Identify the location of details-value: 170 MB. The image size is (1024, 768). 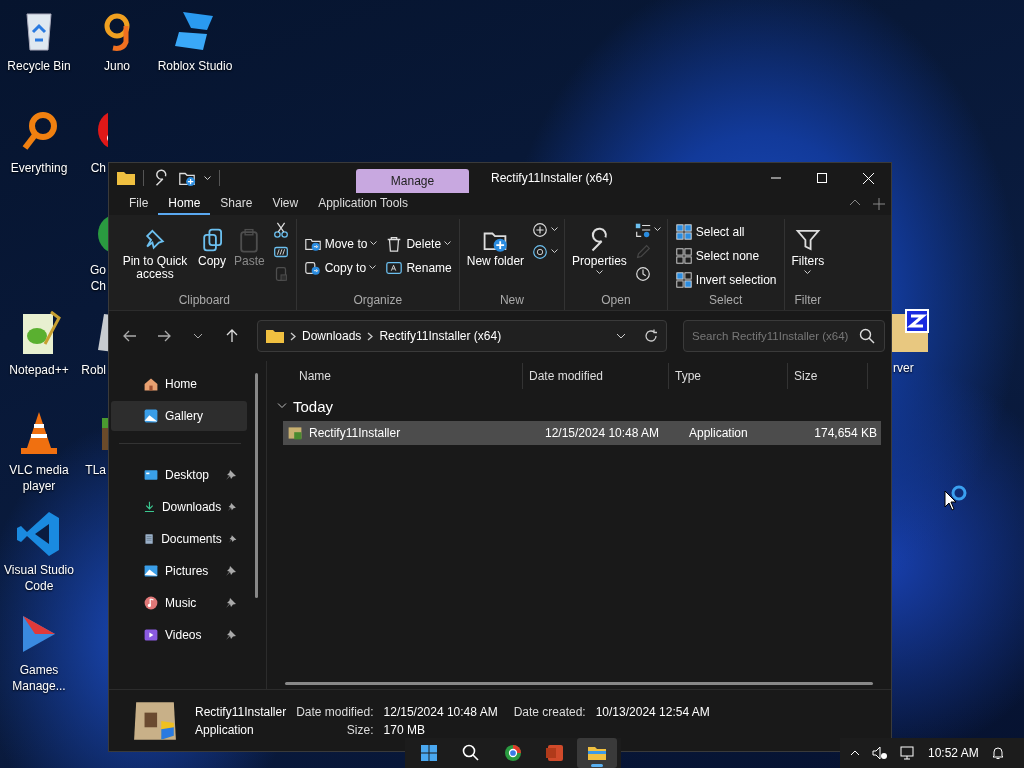
(404, 729).